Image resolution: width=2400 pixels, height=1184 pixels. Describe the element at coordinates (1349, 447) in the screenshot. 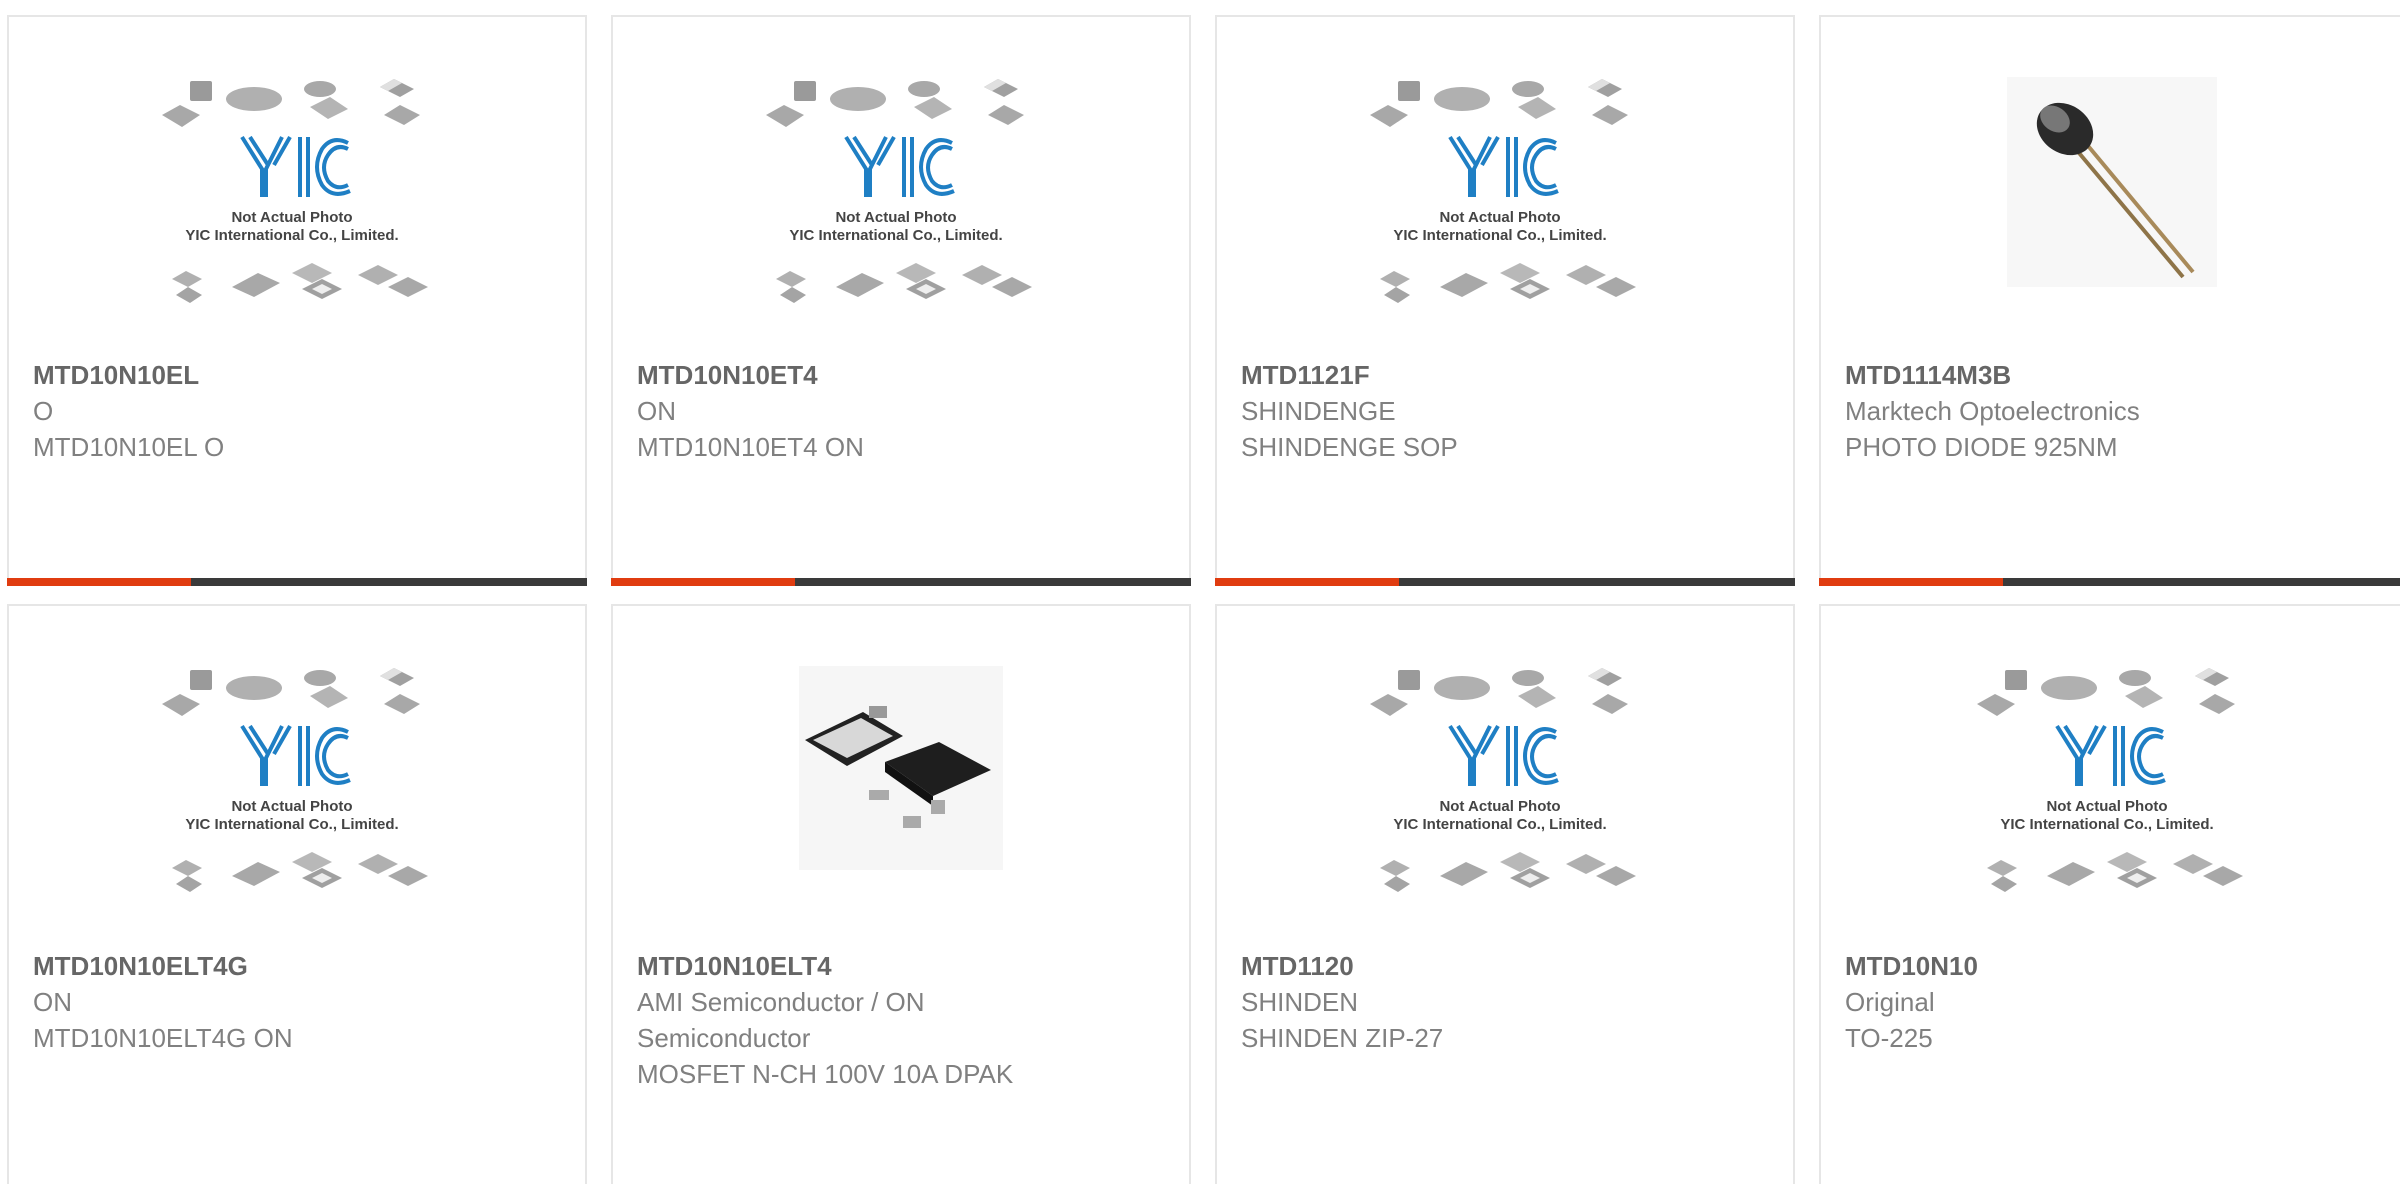

I see `description: SHINDENGE SOP` at that location.